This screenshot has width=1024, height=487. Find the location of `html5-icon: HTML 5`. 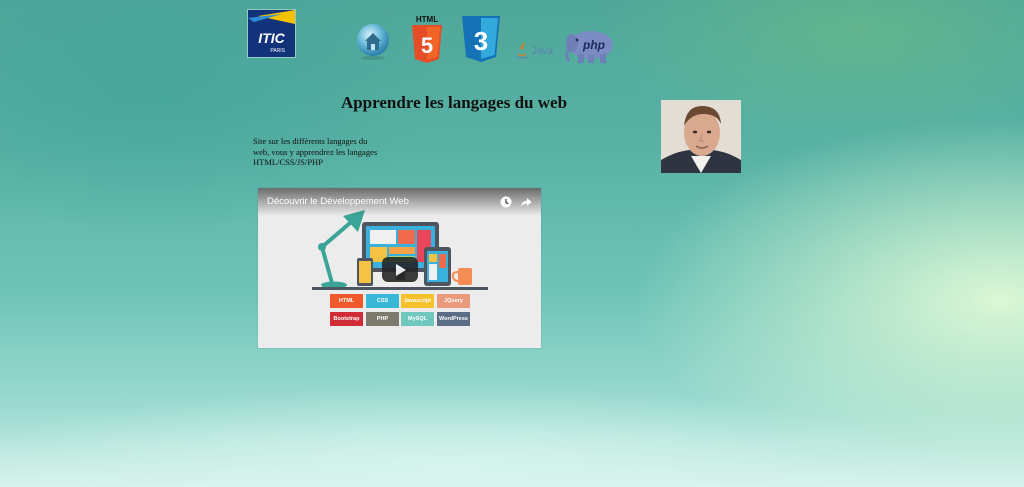

html5-icon: HTML 5 is located at coordinates (427, 39).